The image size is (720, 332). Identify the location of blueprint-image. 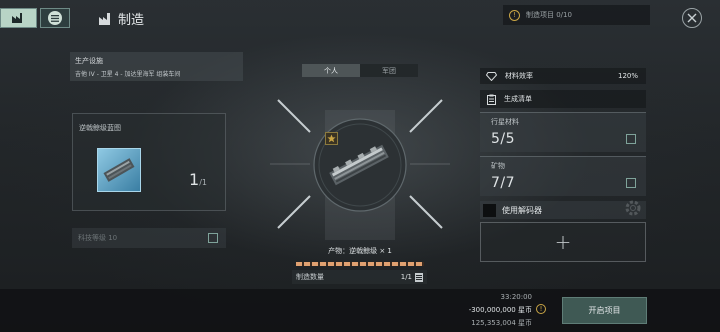
(119, 170).